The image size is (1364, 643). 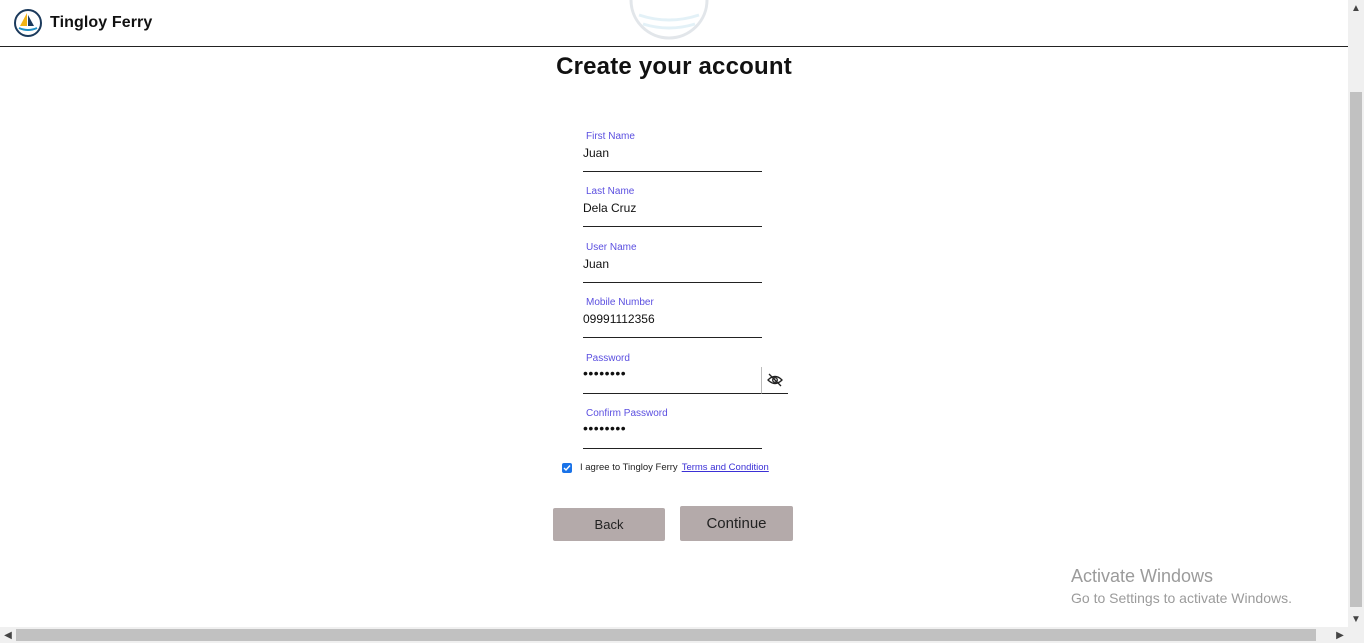 What do you see at coordinates (669, 20) in the screenshot?
I see `faded-logo-icon` at bounding box center [669, 20].